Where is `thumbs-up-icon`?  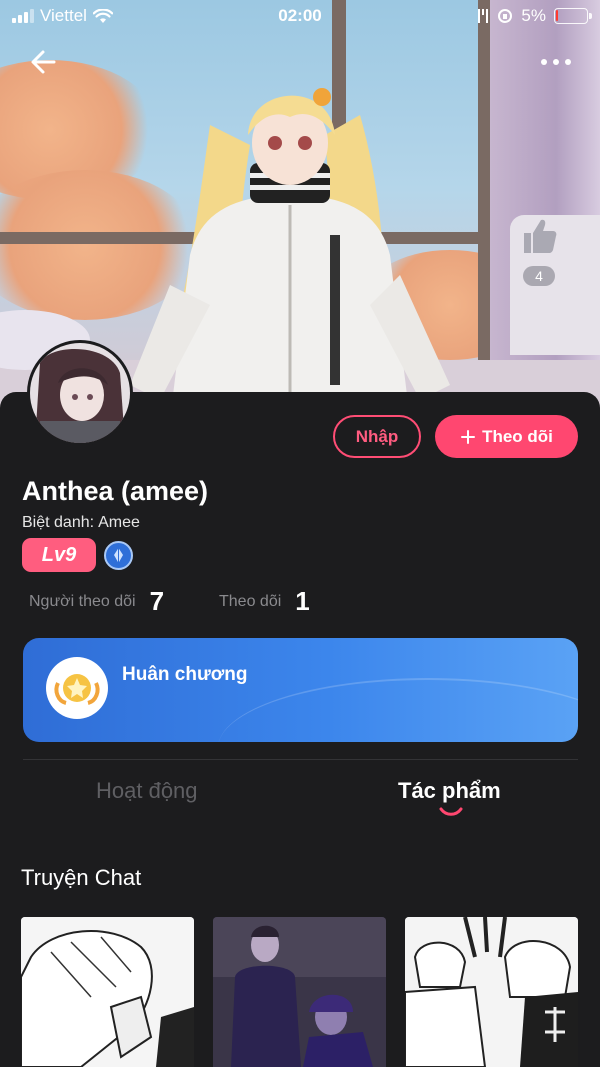 thumbs-up-icon is located at coordinates (540, 236).